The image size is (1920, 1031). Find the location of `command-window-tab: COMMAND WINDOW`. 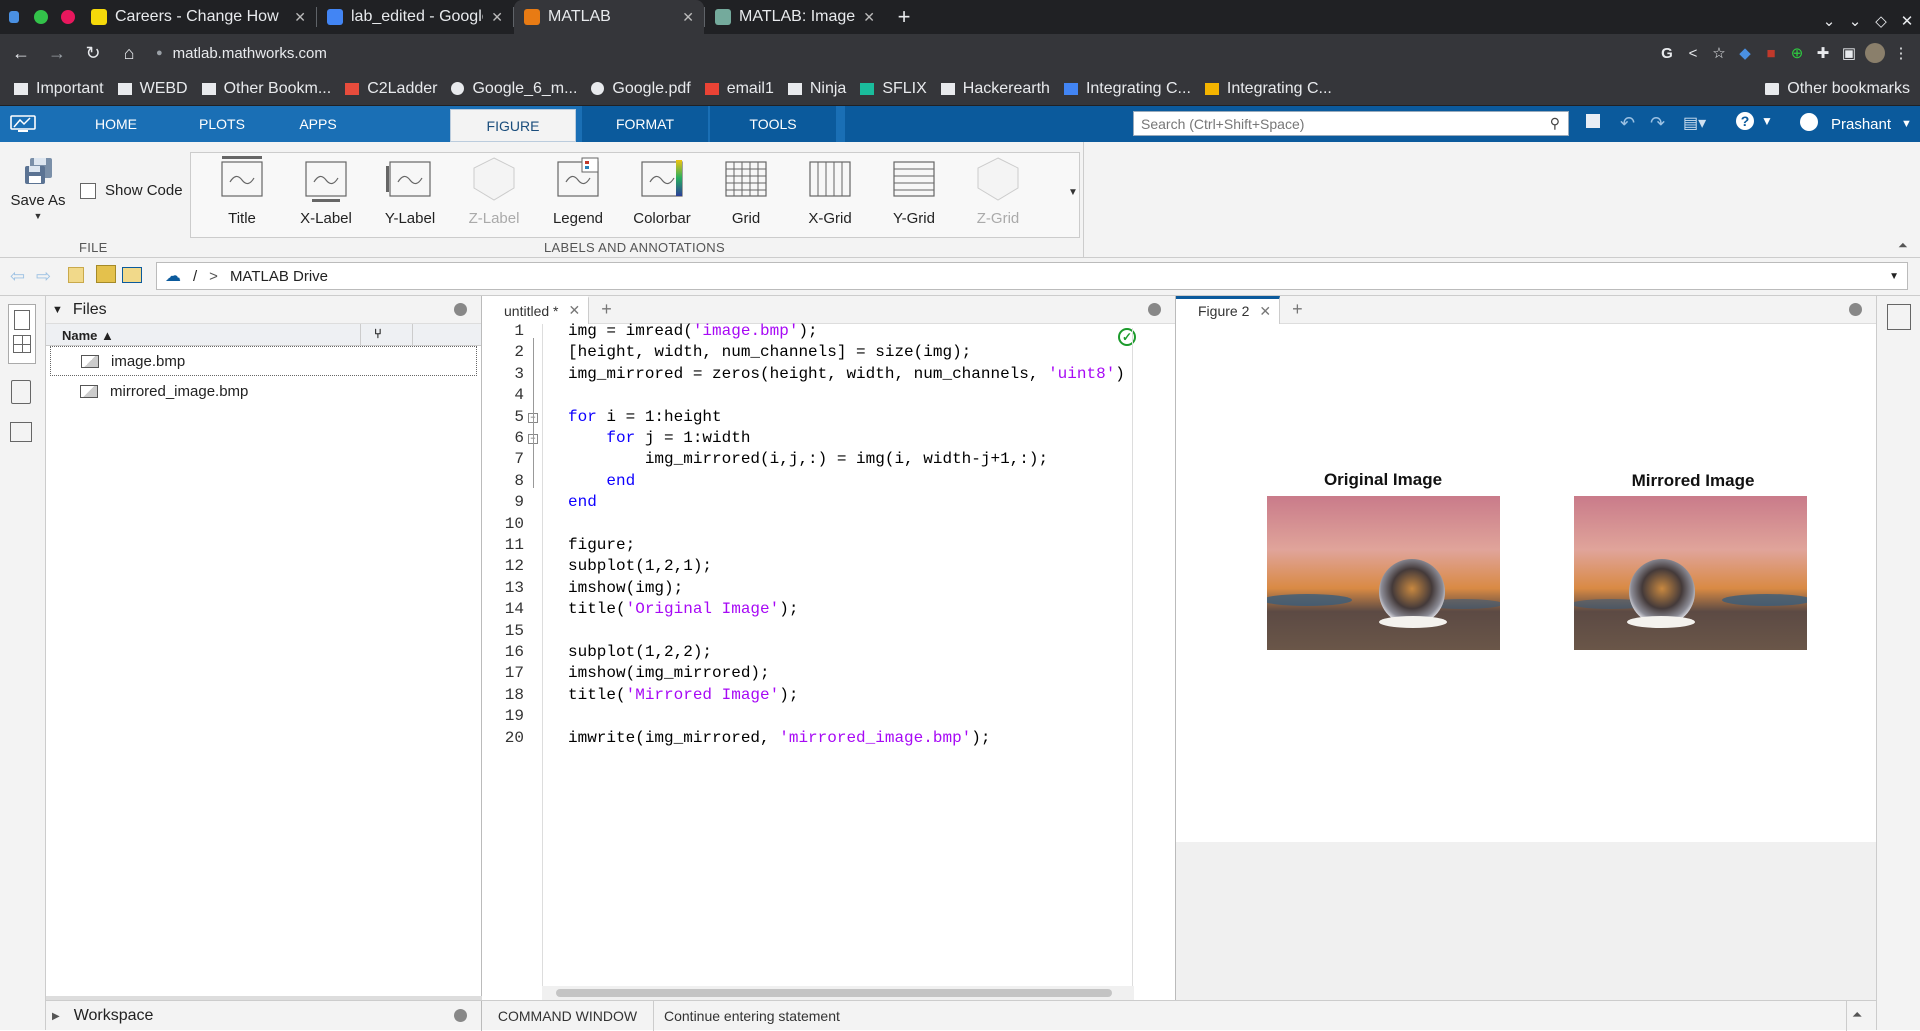

command-window-tab: COMMAND WINDOW is located at coordinates (568, 1016).